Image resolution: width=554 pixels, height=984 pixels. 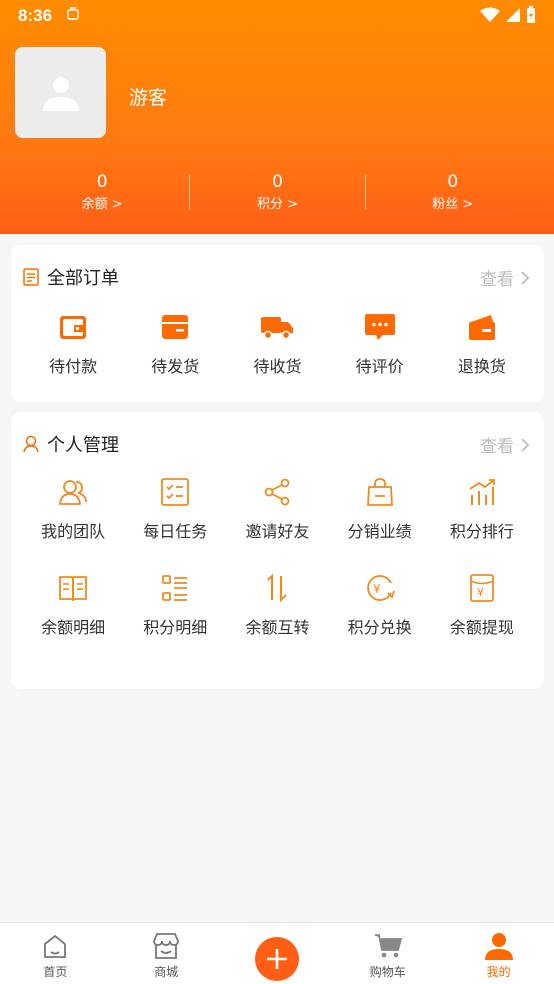 I want to click on stat-label: 积分 >, so click(x=277, y=204).